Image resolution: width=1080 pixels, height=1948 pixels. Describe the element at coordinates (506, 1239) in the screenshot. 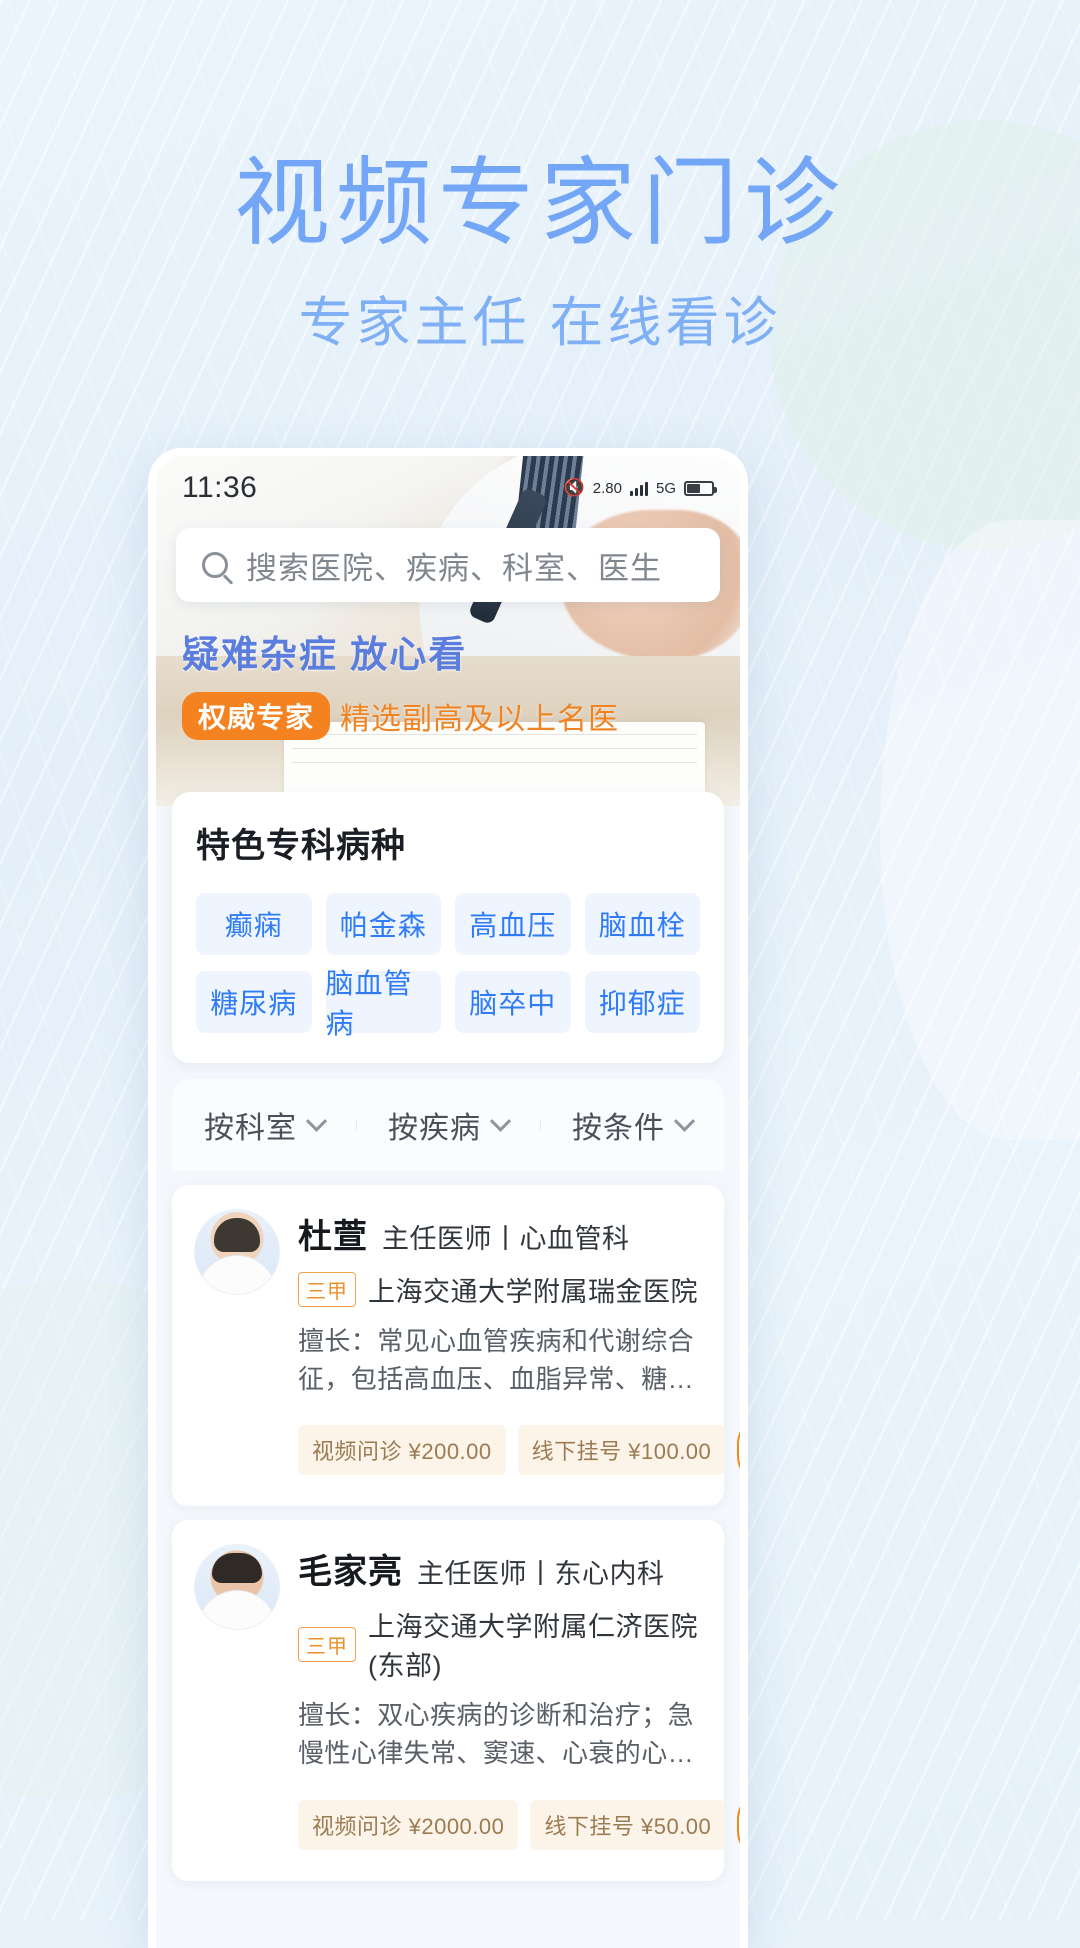

I see `doctor-title: 主任医师丨心血管科` at that location.